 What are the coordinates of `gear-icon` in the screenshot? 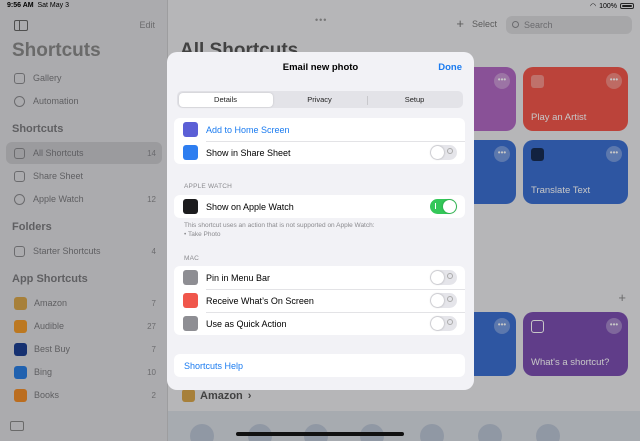 It's located at (190, 323).